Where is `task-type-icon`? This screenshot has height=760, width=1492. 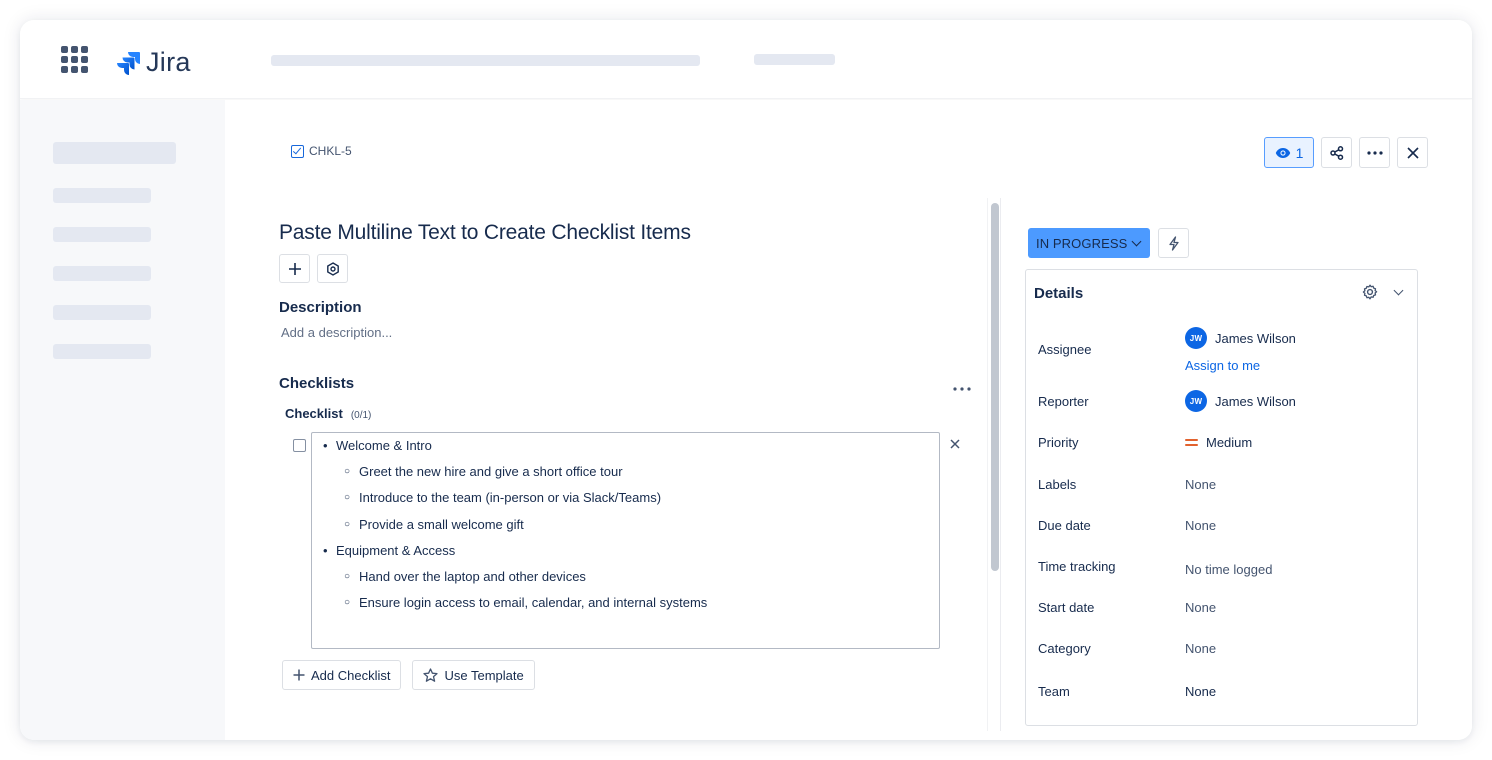 task-type-icon is located at coordinates (297, 151).